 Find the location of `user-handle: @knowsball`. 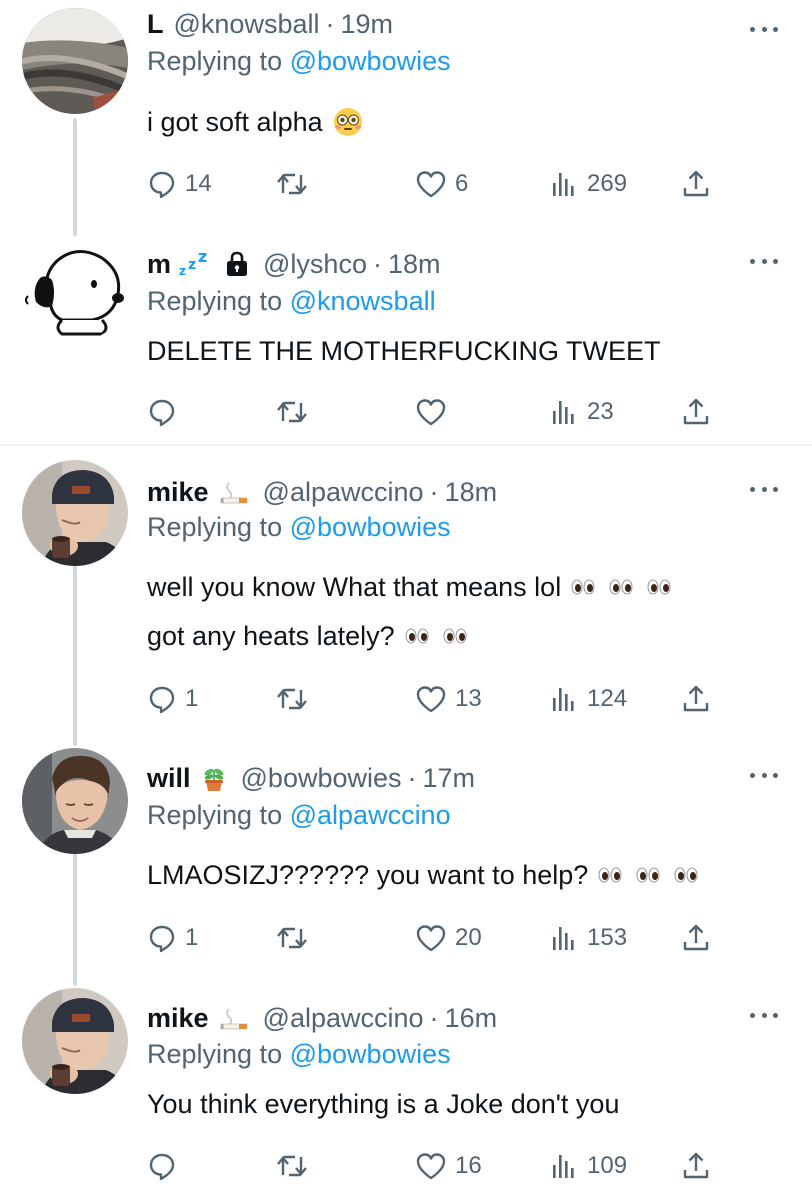

user-handle: @knowsball is located at coordinates (247, 24).